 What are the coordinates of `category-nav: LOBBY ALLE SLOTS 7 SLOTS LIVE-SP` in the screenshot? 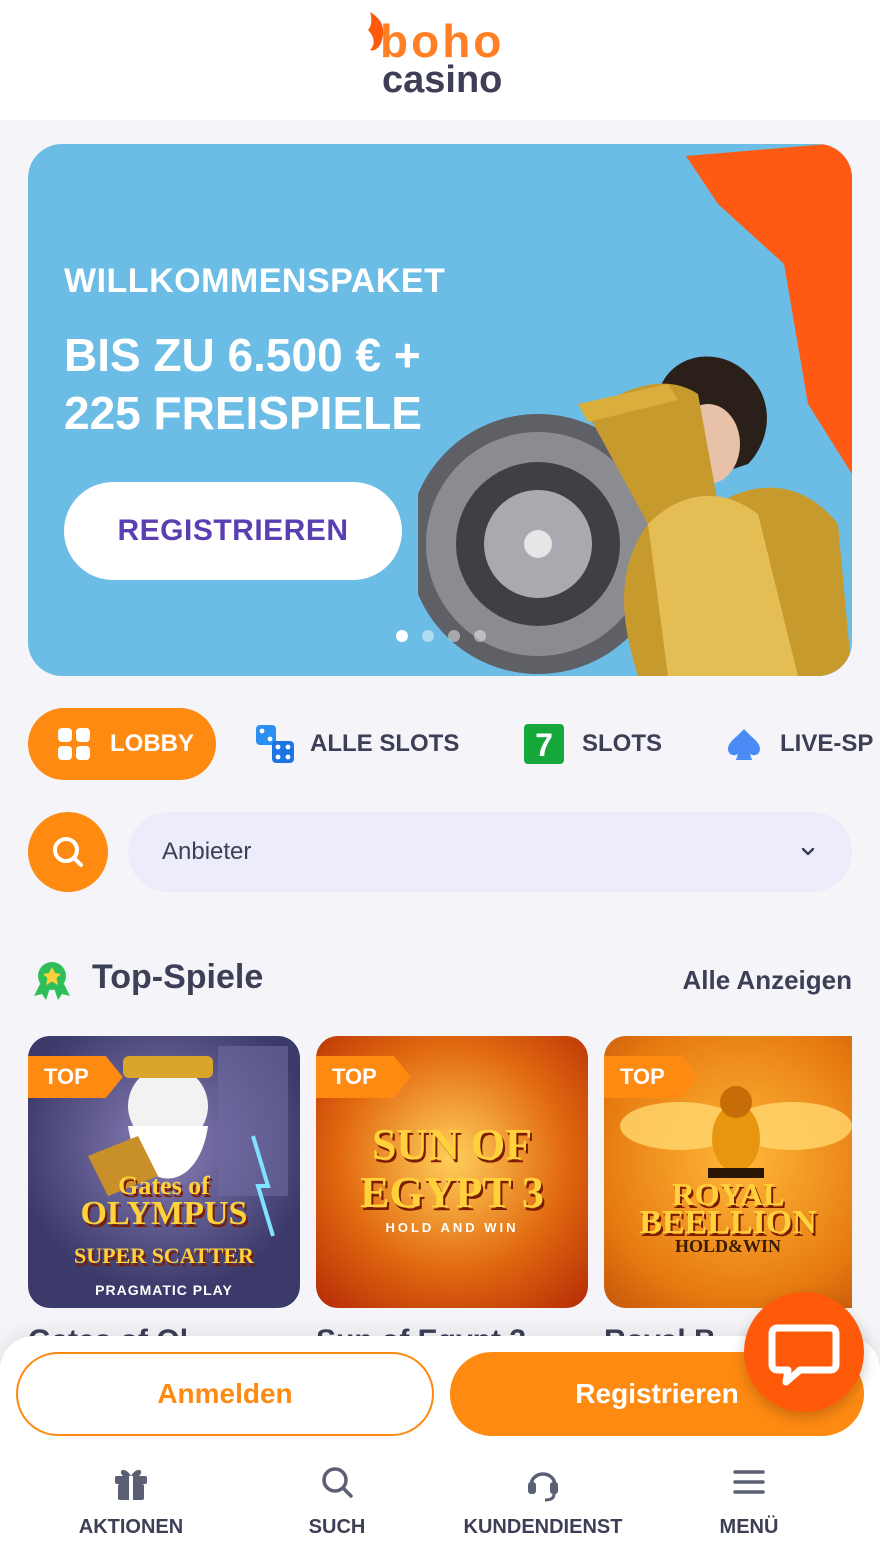 It's located at (454, 744).